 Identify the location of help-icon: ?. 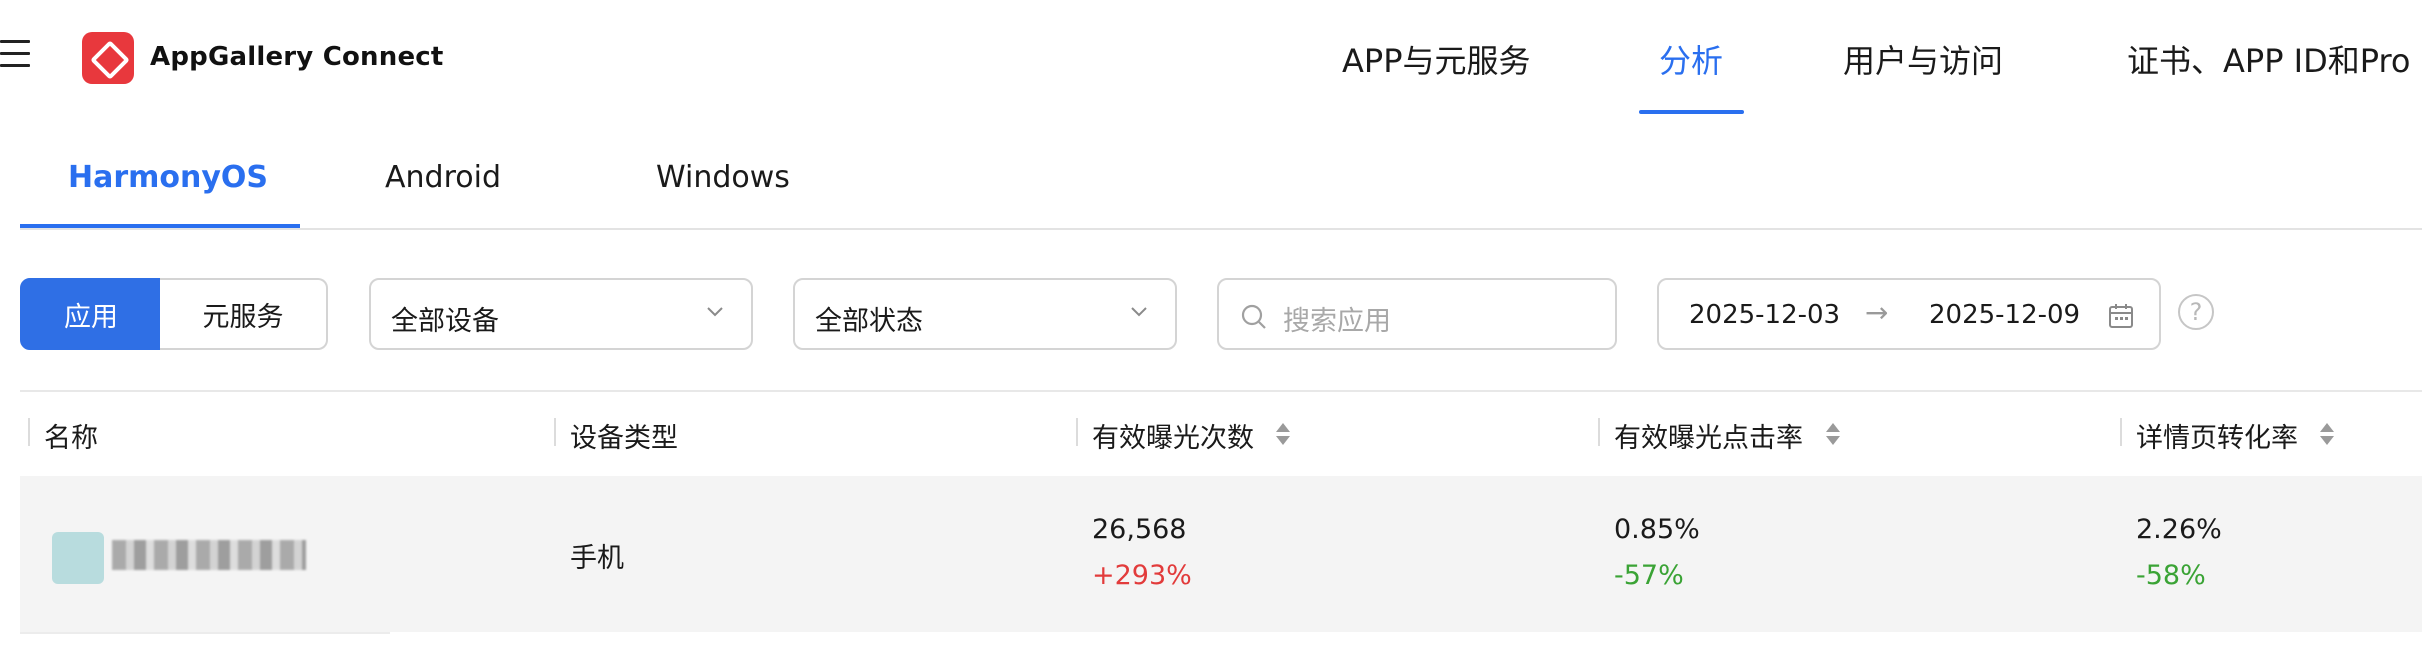
(2196, 312).